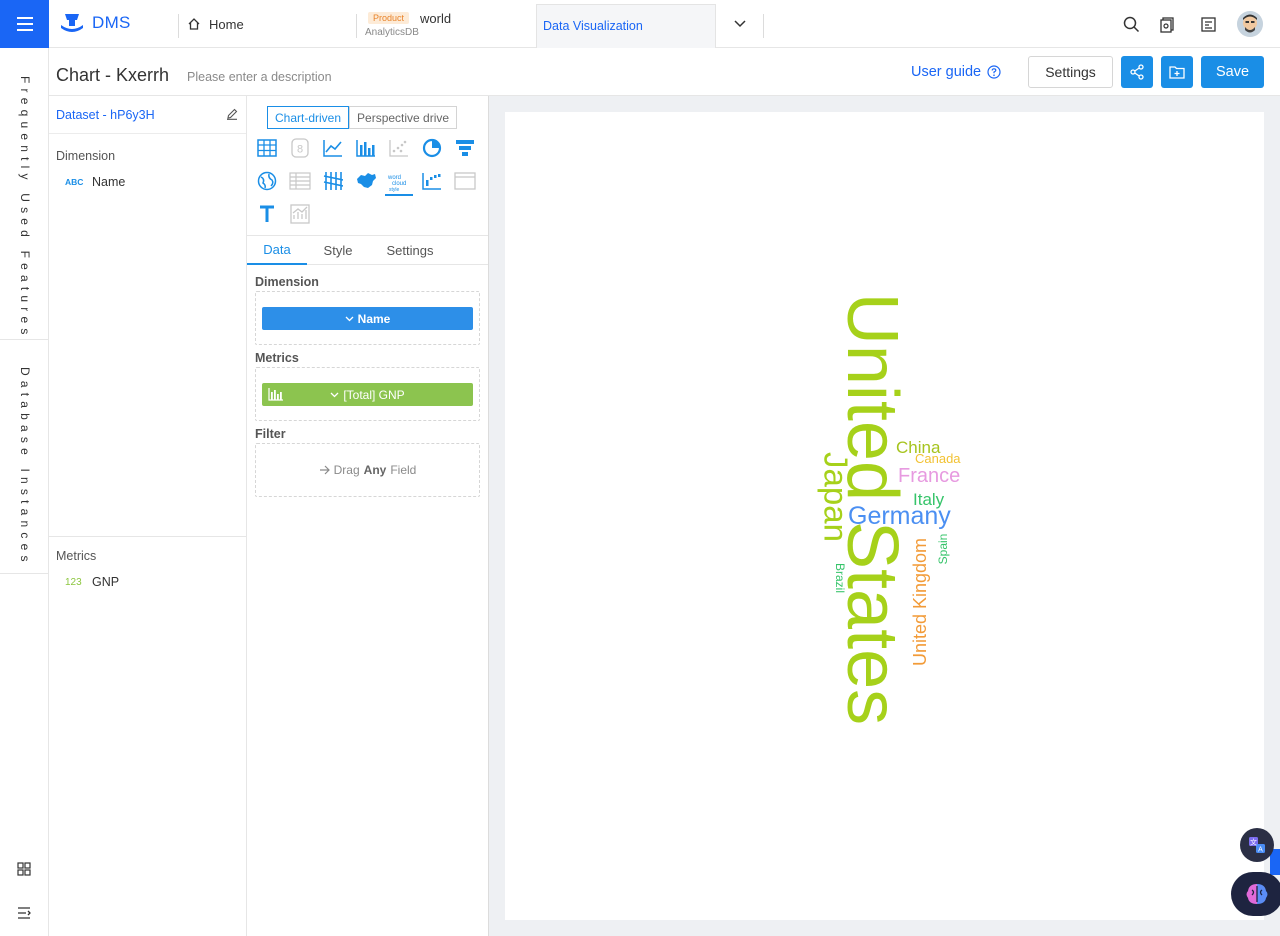 This screenshot has height=936, width=1280. What do you see at coordinates (436, 18) in the screenshot?
I see `tab-world-title: world` at bounding box center [436, 18].